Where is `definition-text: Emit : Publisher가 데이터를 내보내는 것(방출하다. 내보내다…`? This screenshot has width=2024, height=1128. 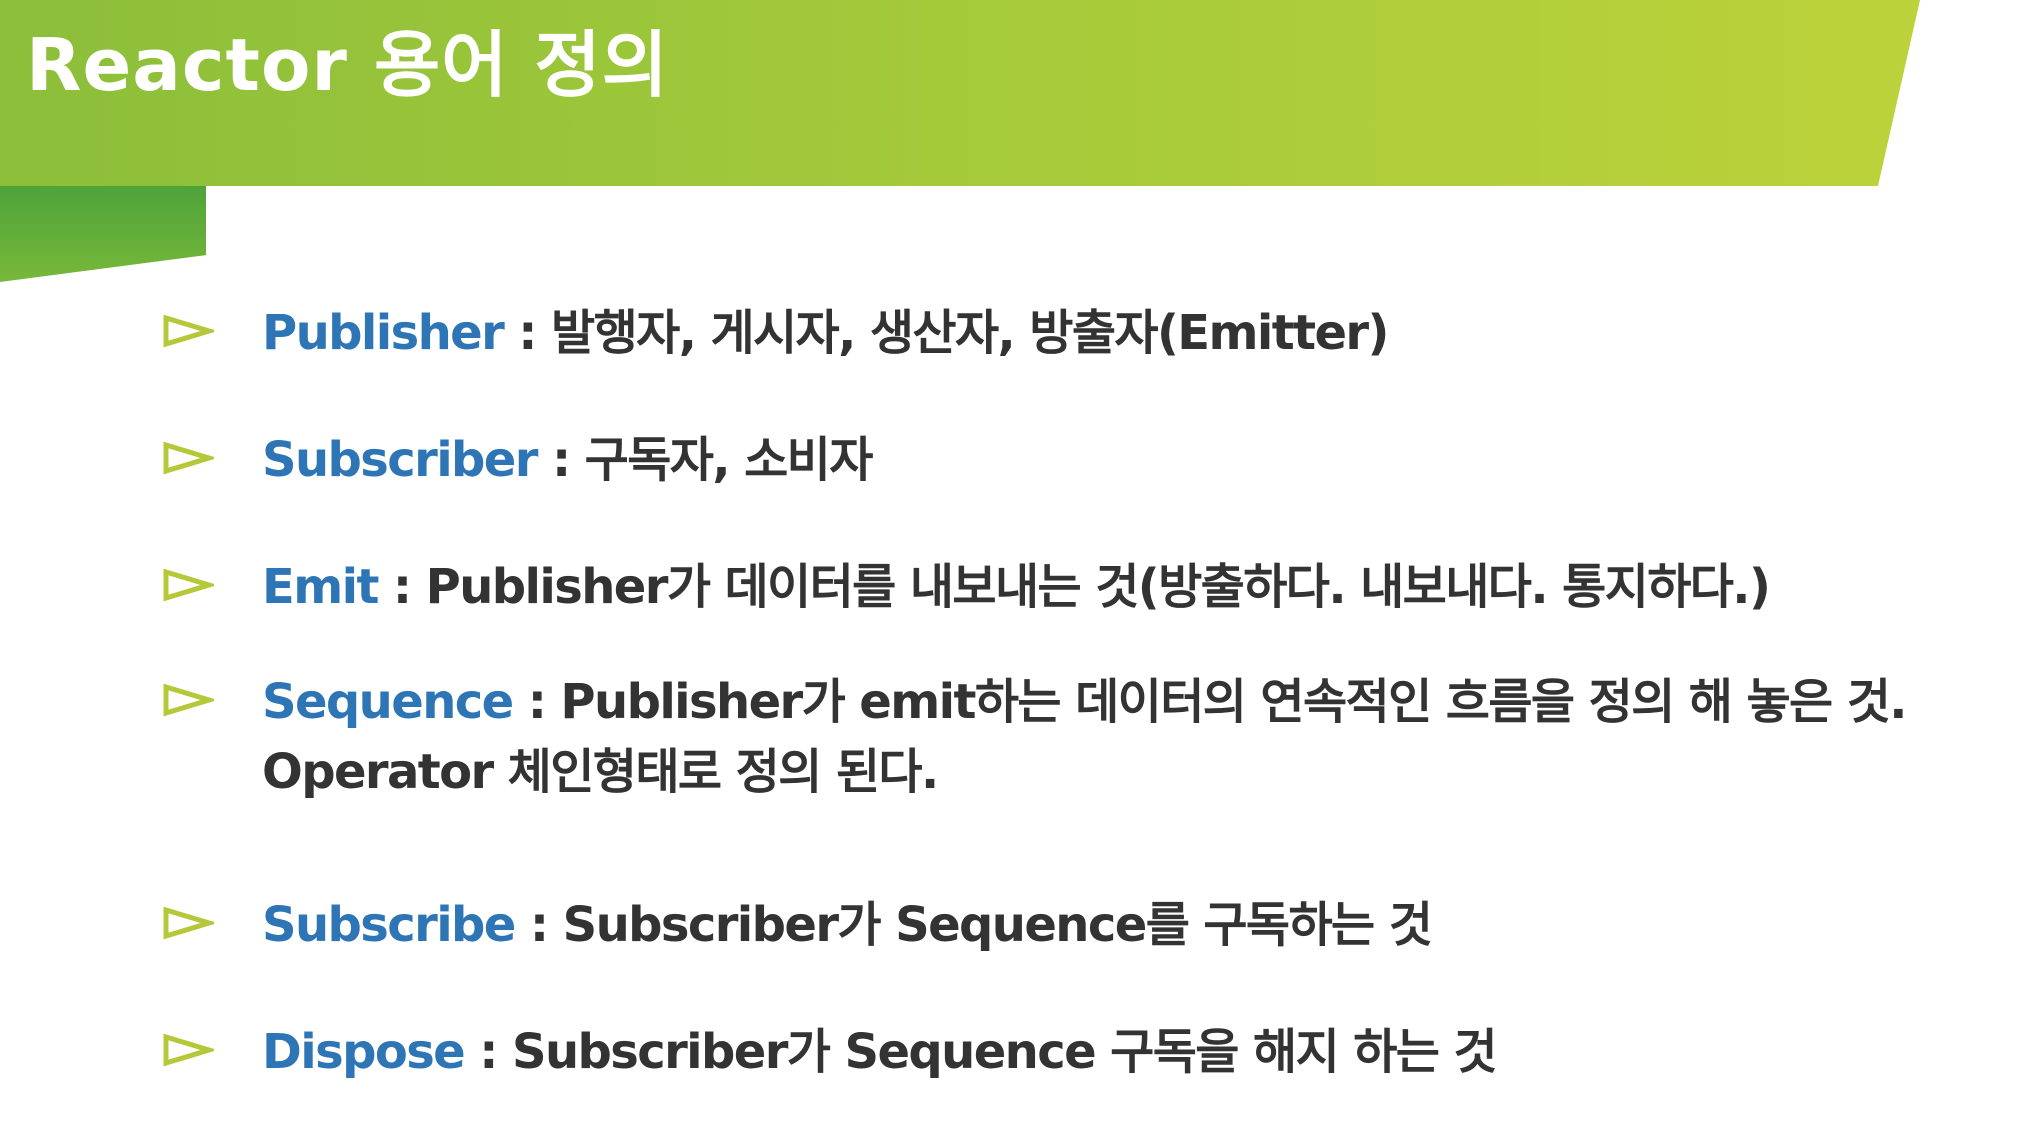
definition-text: Emit : Publisher가 데이터를 내보내는 것(방출하다. 내보내다… is located at coordinates (1112, 587).